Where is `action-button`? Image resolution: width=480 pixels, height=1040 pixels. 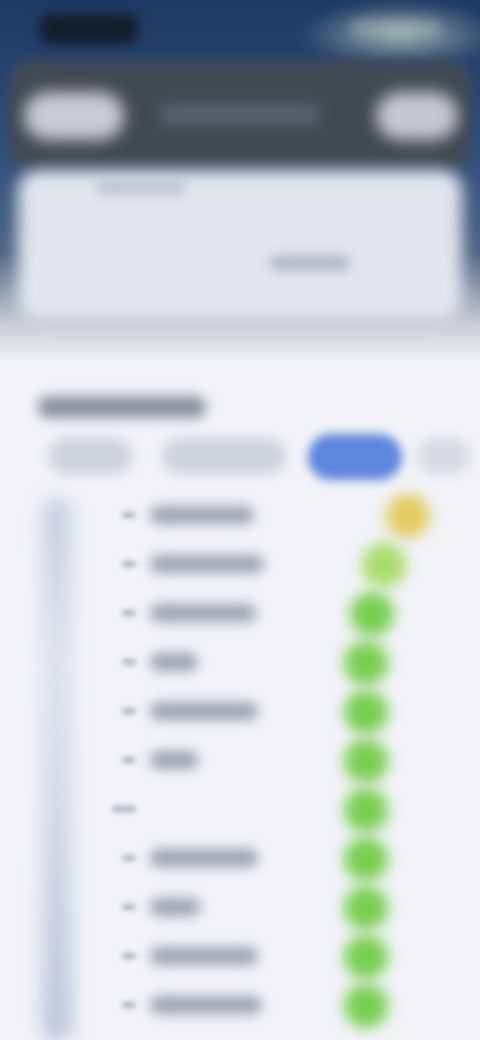
action-button is located at coordinates (417, 116).